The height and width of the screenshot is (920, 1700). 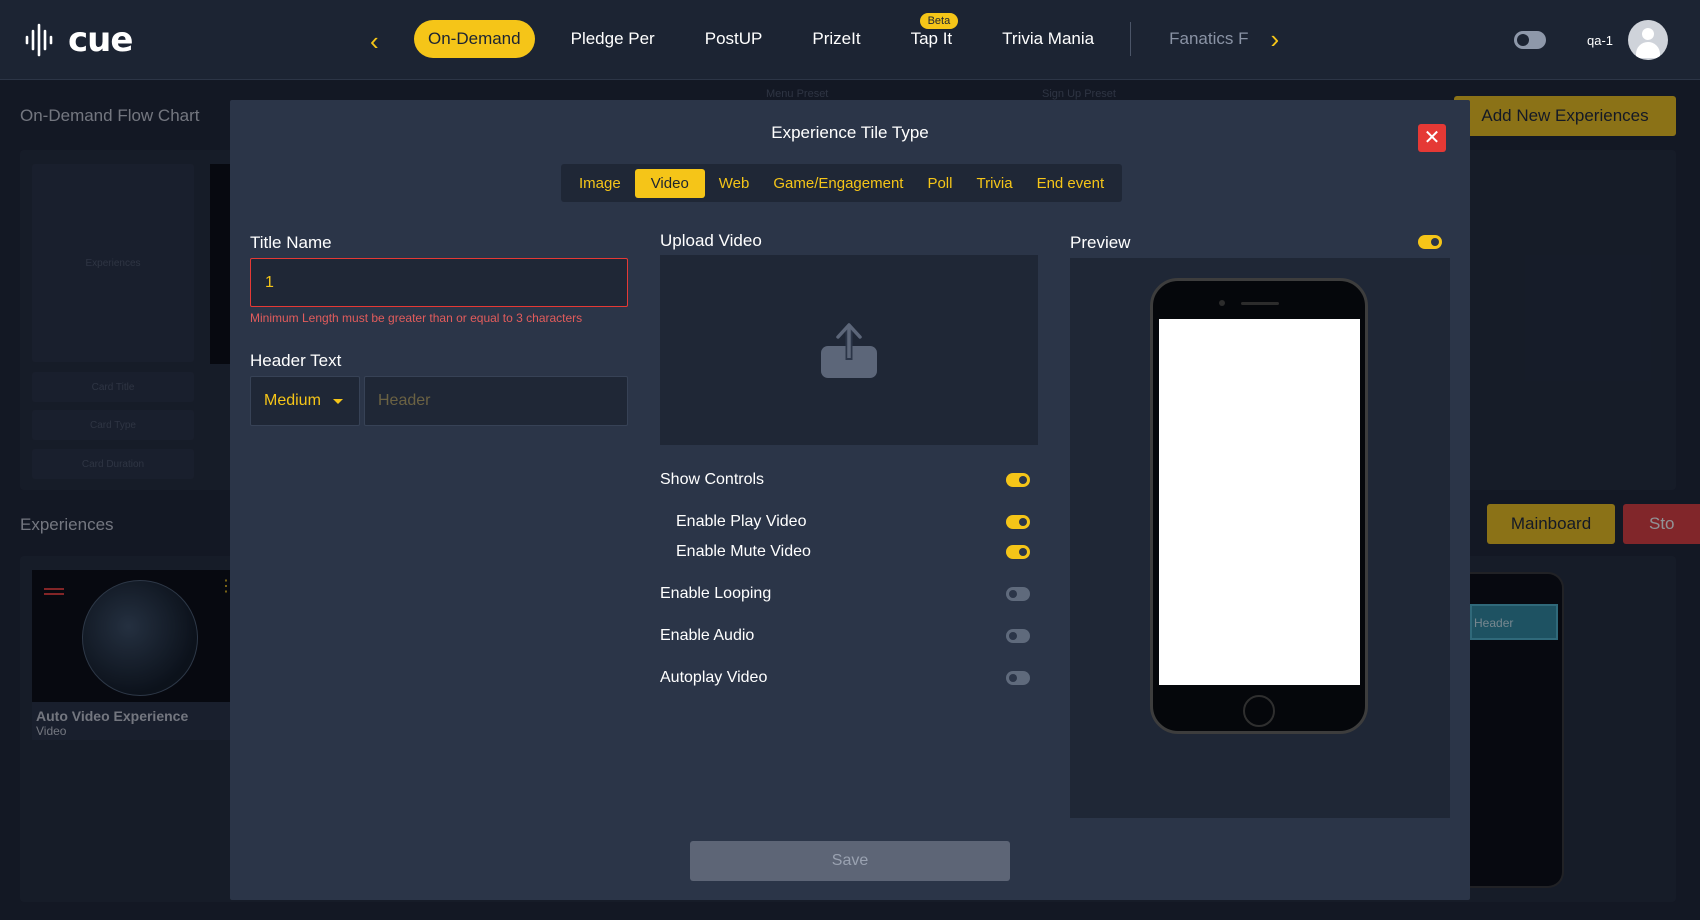 I want to click on phone-mockup, so click(x=1259, y=506).